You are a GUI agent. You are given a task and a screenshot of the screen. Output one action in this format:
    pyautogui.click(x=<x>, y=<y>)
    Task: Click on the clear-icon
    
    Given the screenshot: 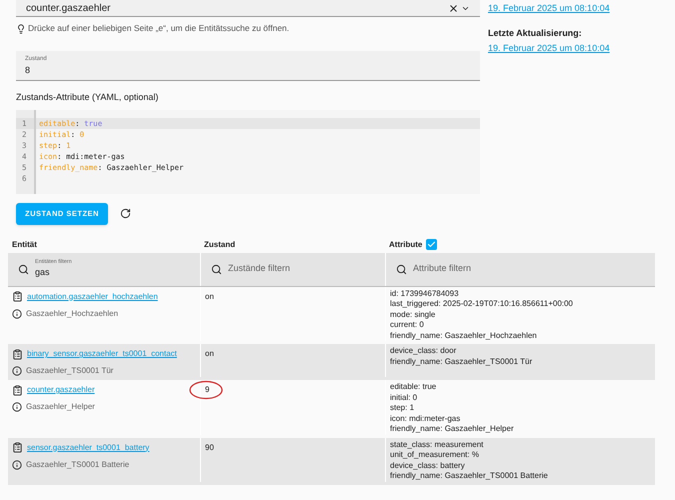 What is the action you would take?
    pyautogui.click(x=453, y=8)
    